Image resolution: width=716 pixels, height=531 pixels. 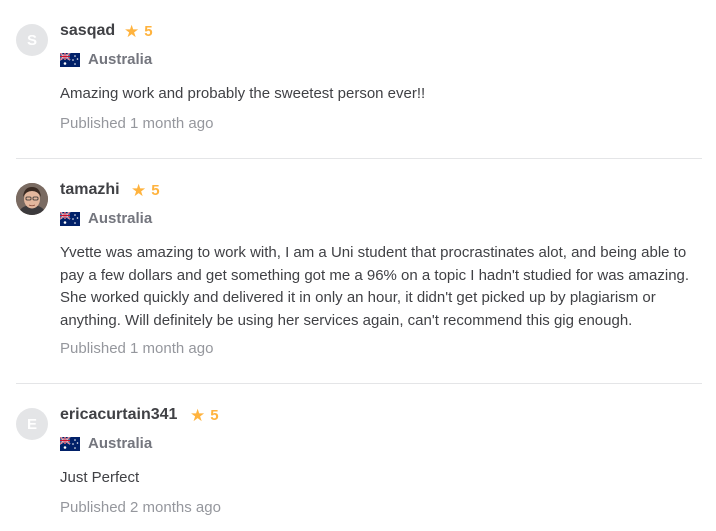 I want to click on reviewer-username: sasqad, so click(x=87, y=31).